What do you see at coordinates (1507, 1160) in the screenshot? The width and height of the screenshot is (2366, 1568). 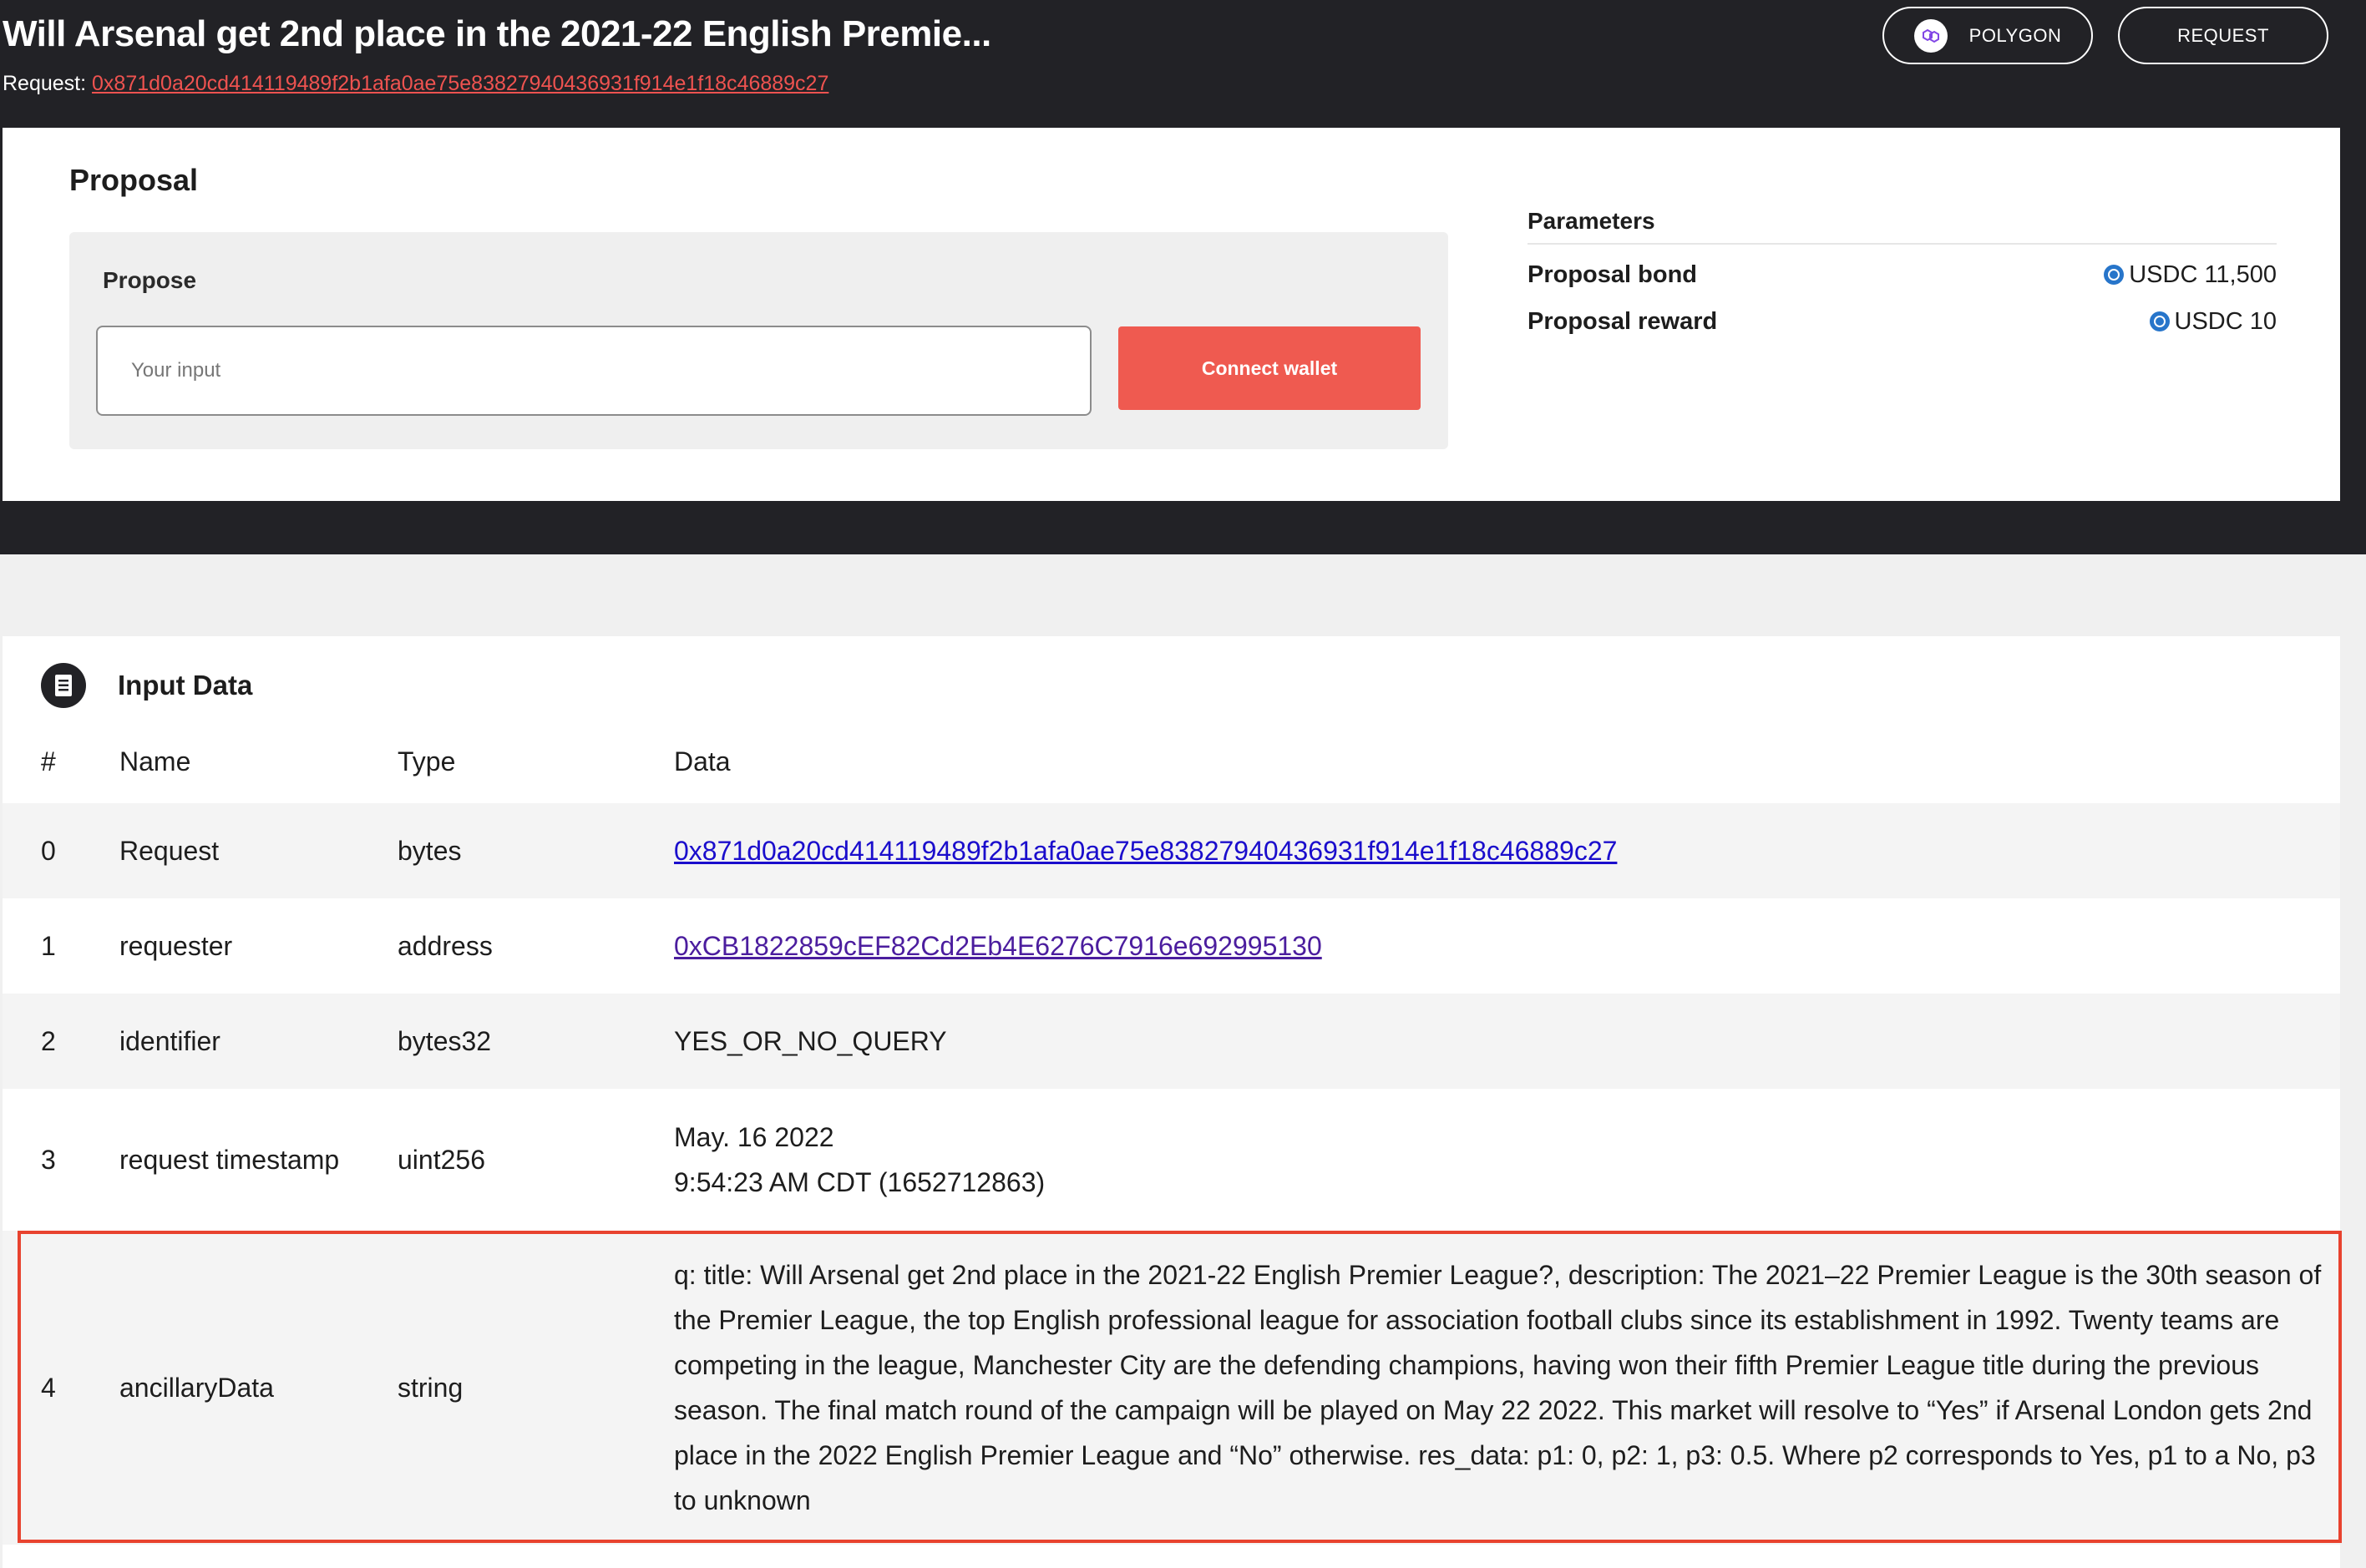 I see `row-data: May. 16 2022 9:54:23 AM CDT (1652712863)` at bounding box center [1507, 1160].